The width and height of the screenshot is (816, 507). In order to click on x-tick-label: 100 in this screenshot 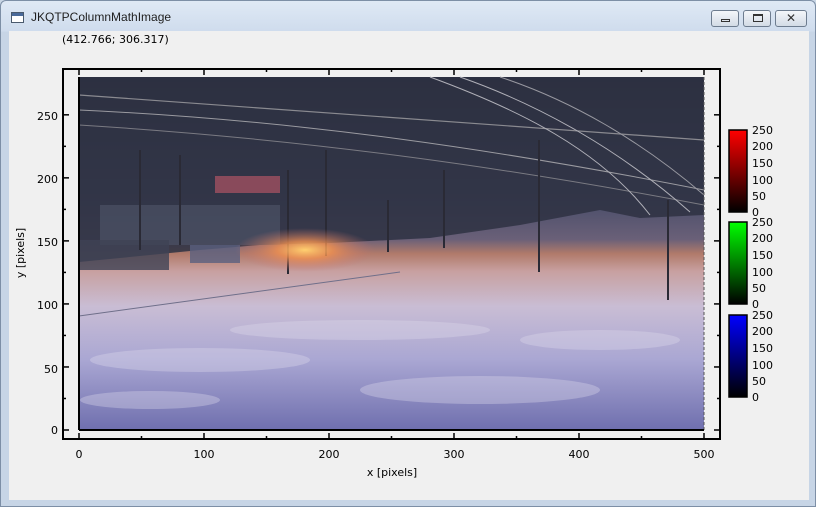, I will do `click(204, 454)`.